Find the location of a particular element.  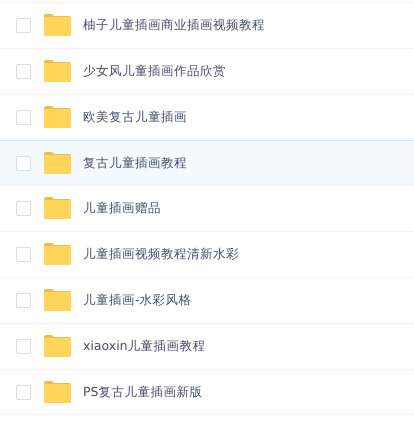

folder-name: 柚子儿童插画商业插画视频教程 is located at coordinates (174, 25).